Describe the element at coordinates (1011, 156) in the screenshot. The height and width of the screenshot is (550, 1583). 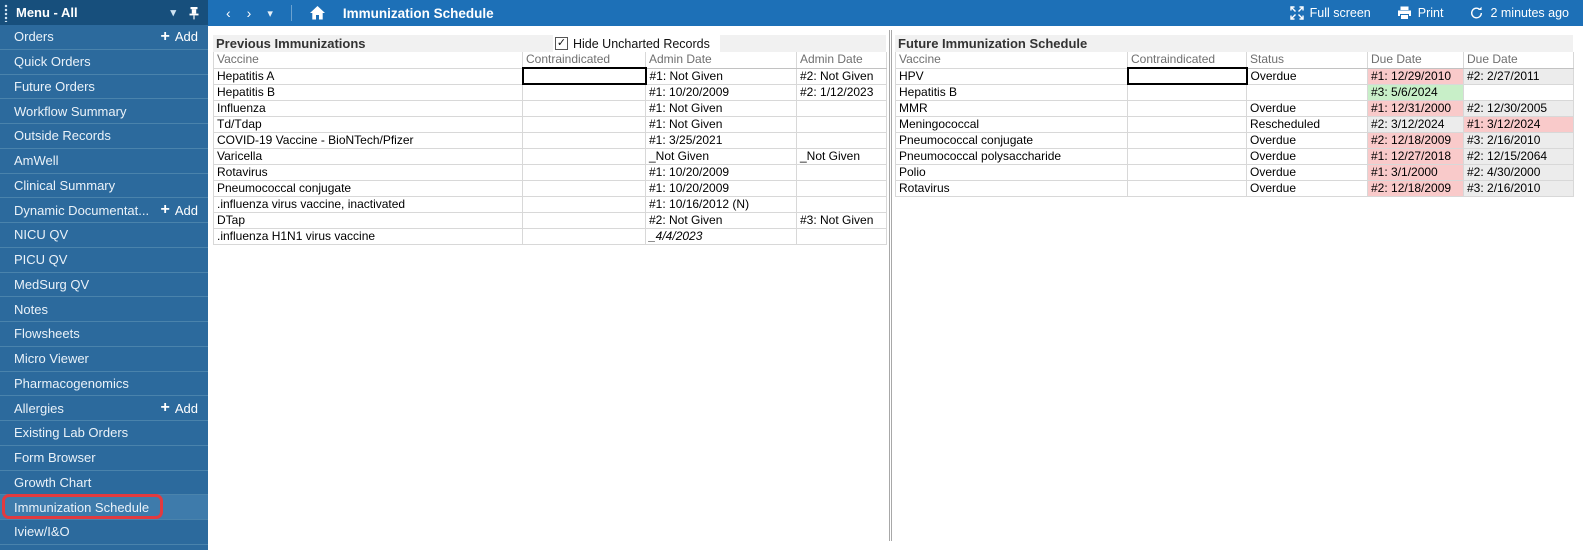
I see `vaccine-cell: Pneumococcal polysaccharide` at that location.